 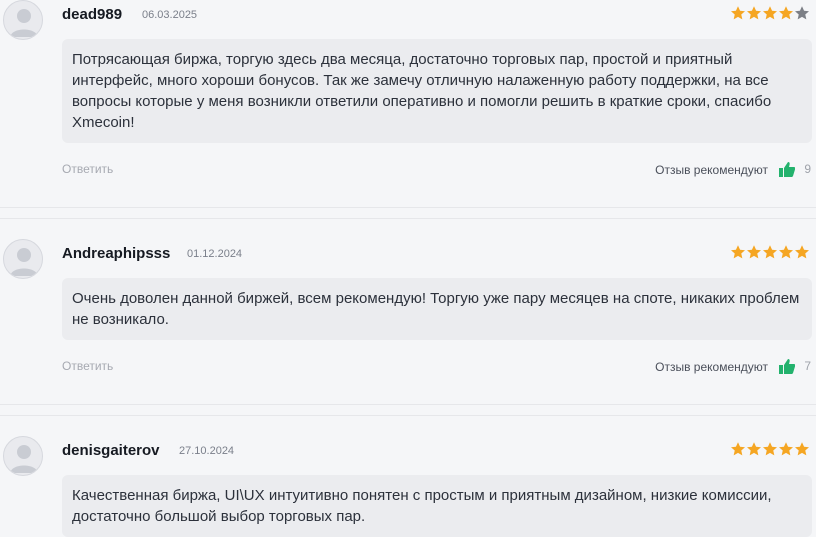 What do you see at coordinates (207, 451) in the screenshot?
I see `review-date: 27.10.2024` at bounding box center [207, 451].